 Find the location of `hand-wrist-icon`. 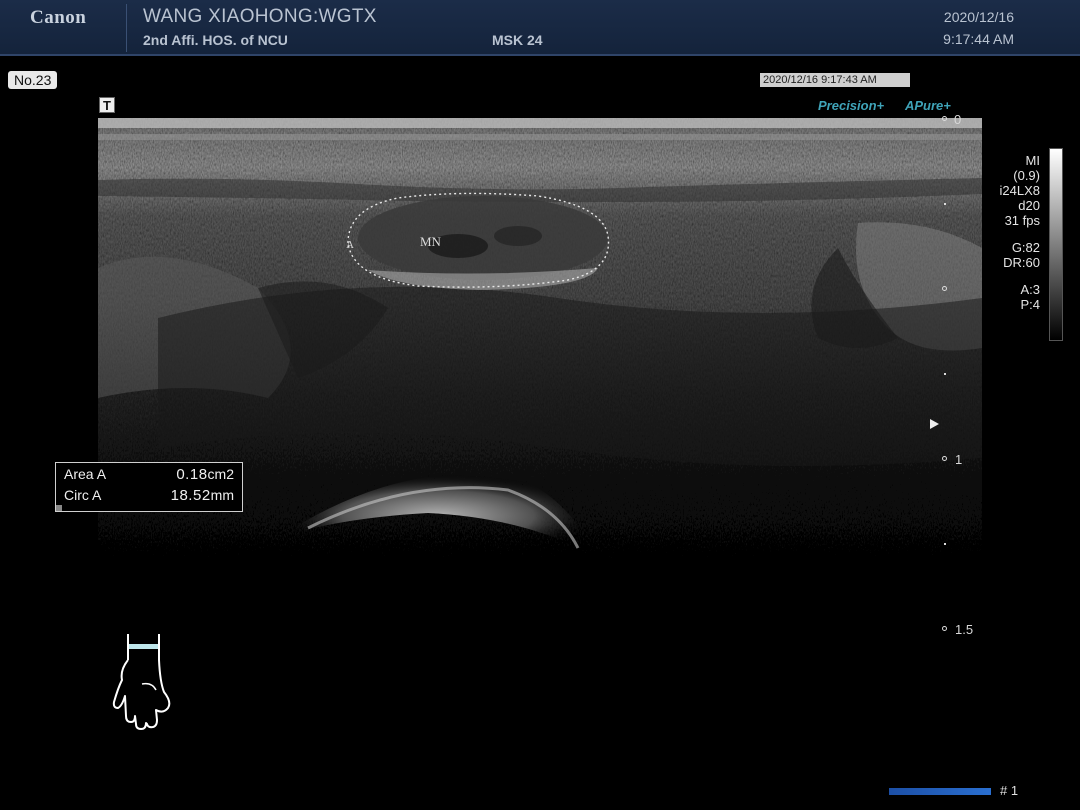

hand-wrist-icon is located at coordinates (145, 680).